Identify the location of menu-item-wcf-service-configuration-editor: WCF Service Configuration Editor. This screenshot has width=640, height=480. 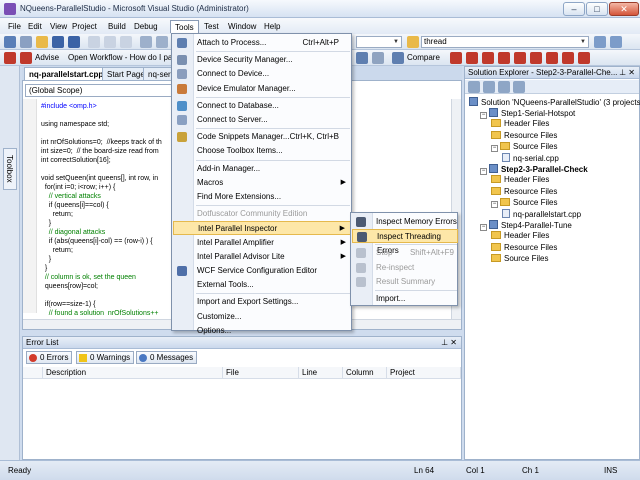
(262, 271).